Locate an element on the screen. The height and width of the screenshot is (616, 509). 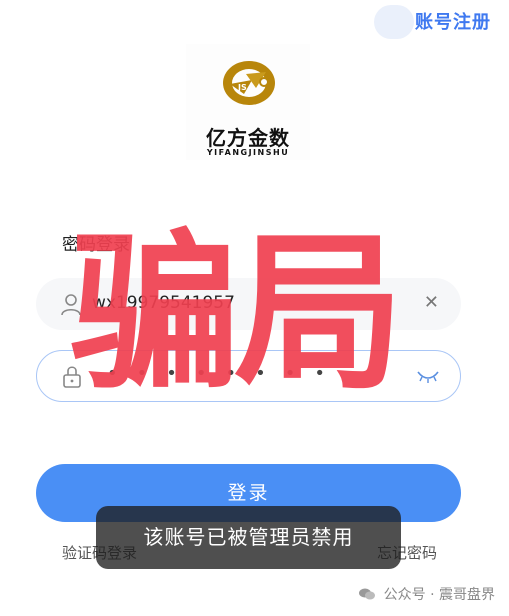
watermark-text: 公众号 · 震哥盘界 is located at coordinates (439, 595).